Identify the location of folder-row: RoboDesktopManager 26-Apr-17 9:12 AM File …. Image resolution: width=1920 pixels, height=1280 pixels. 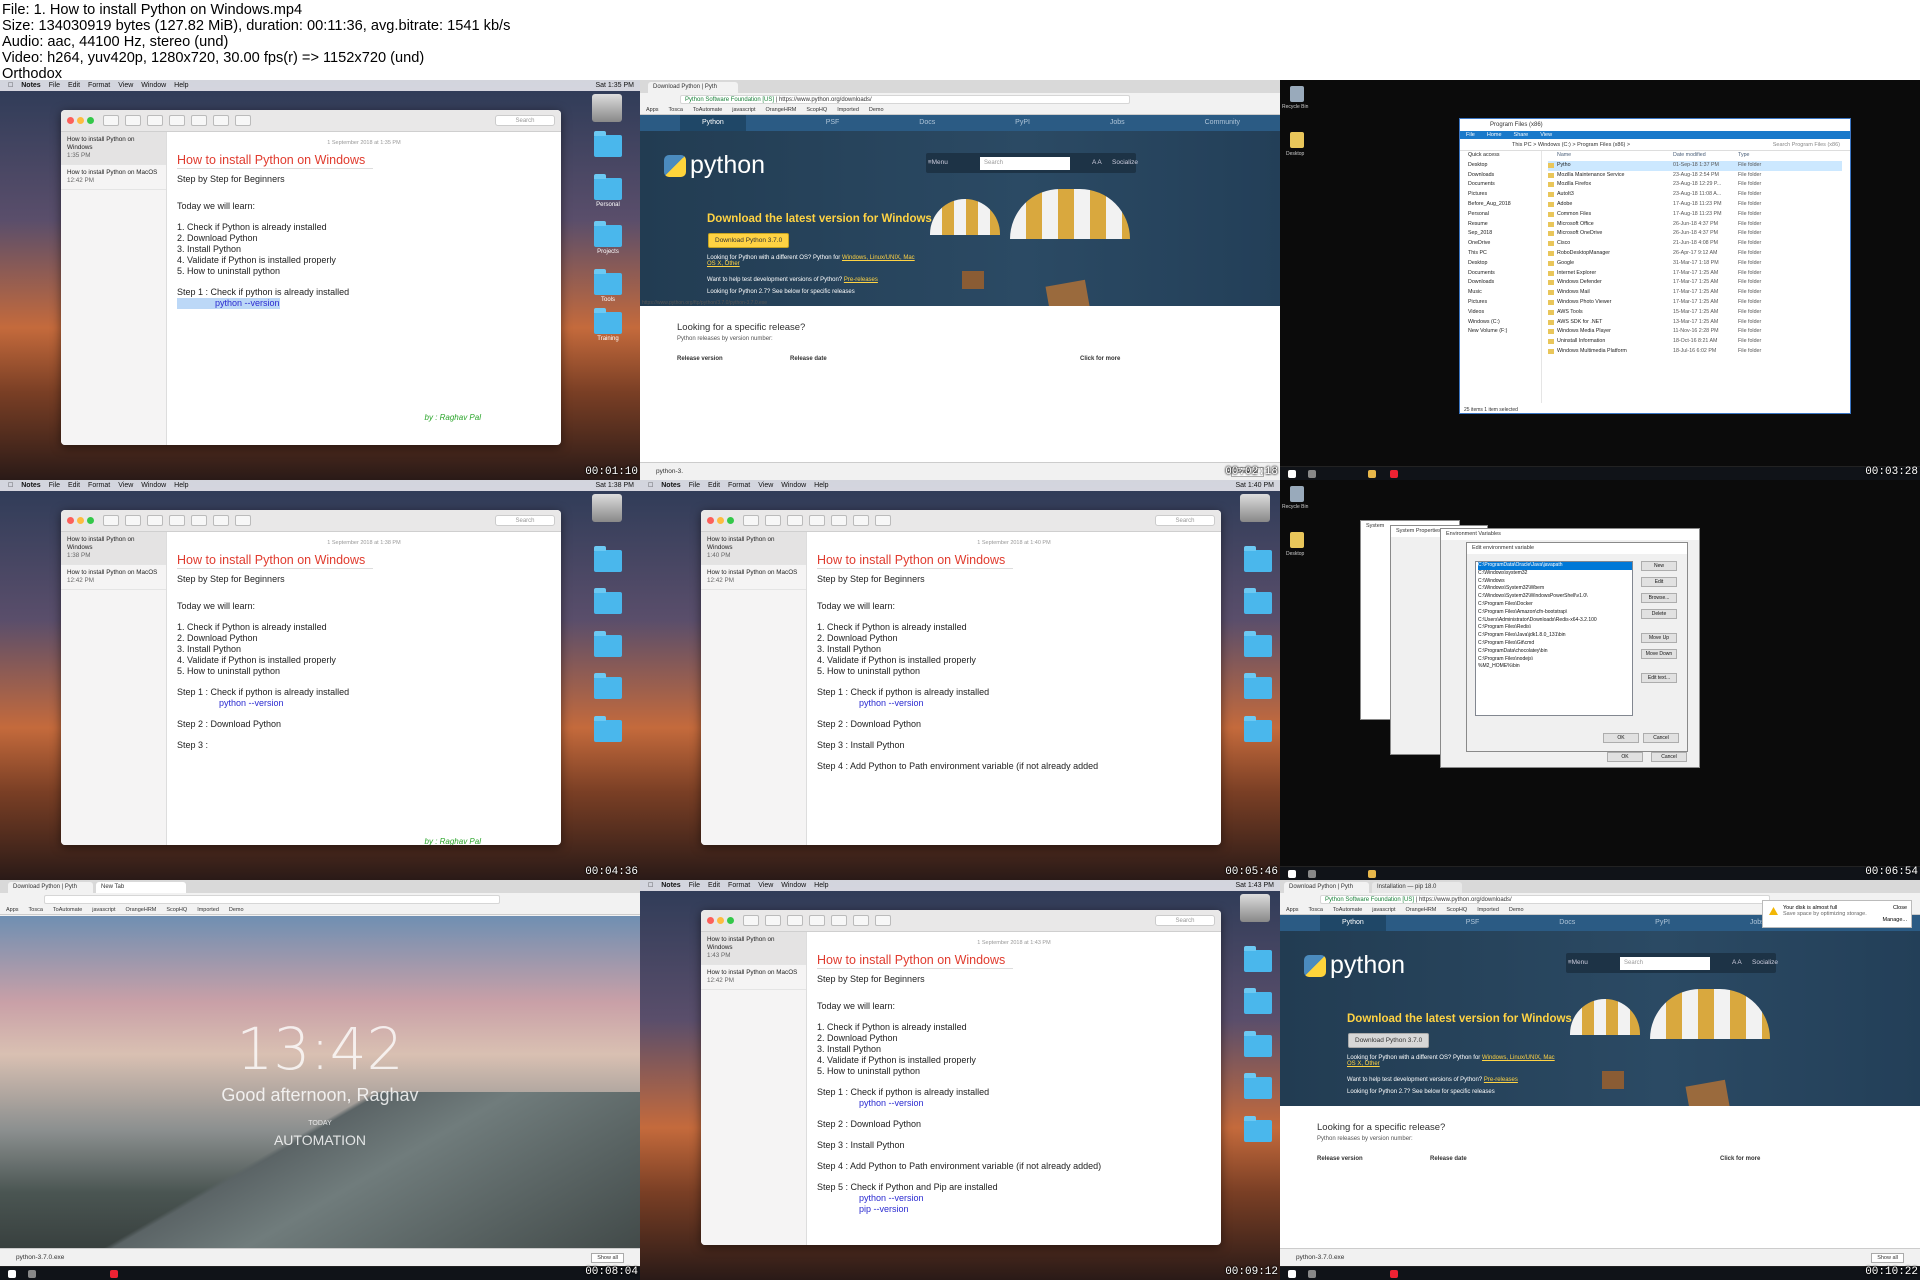
(1695, 254).